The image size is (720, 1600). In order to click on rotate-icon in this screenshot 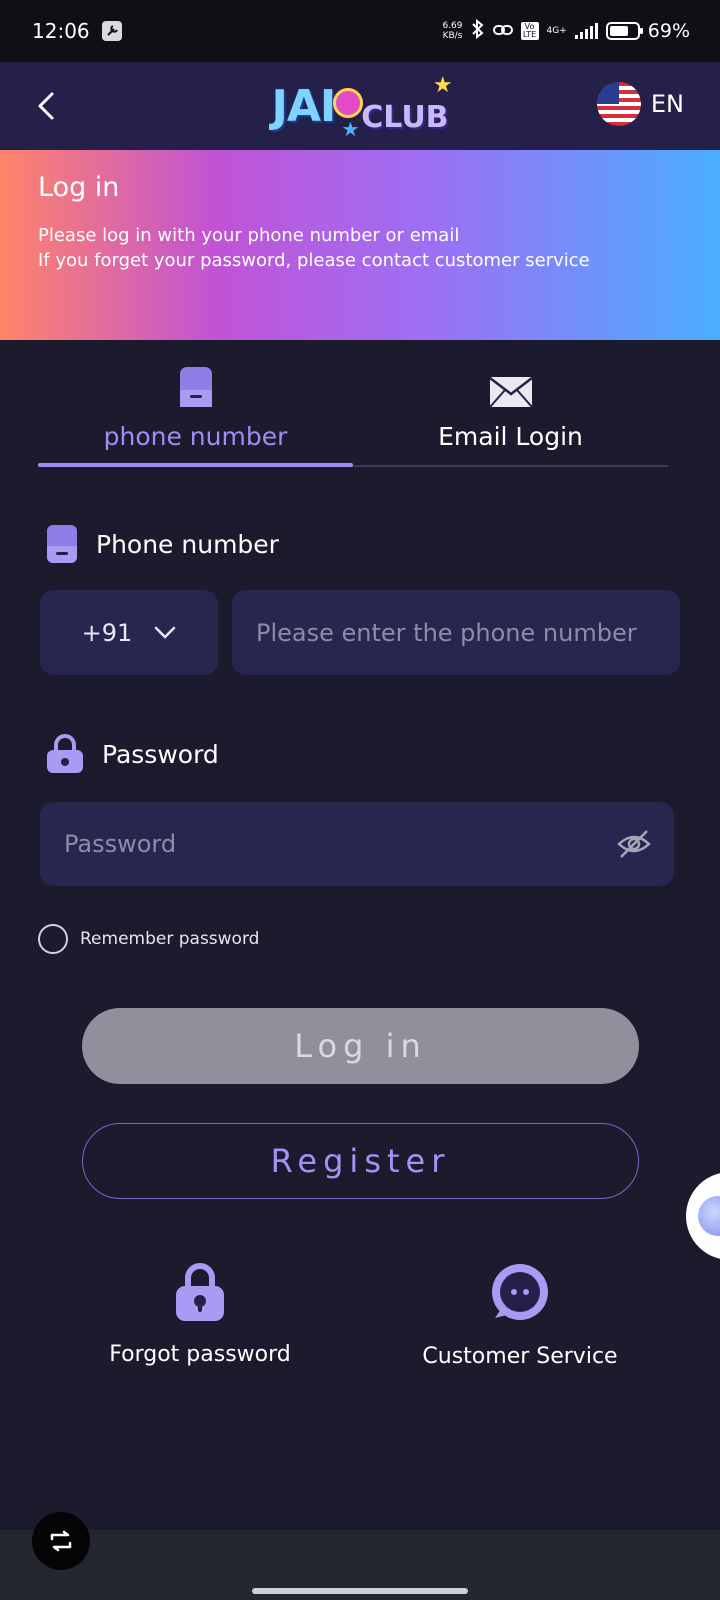, I will do `click(61, 1541)`.